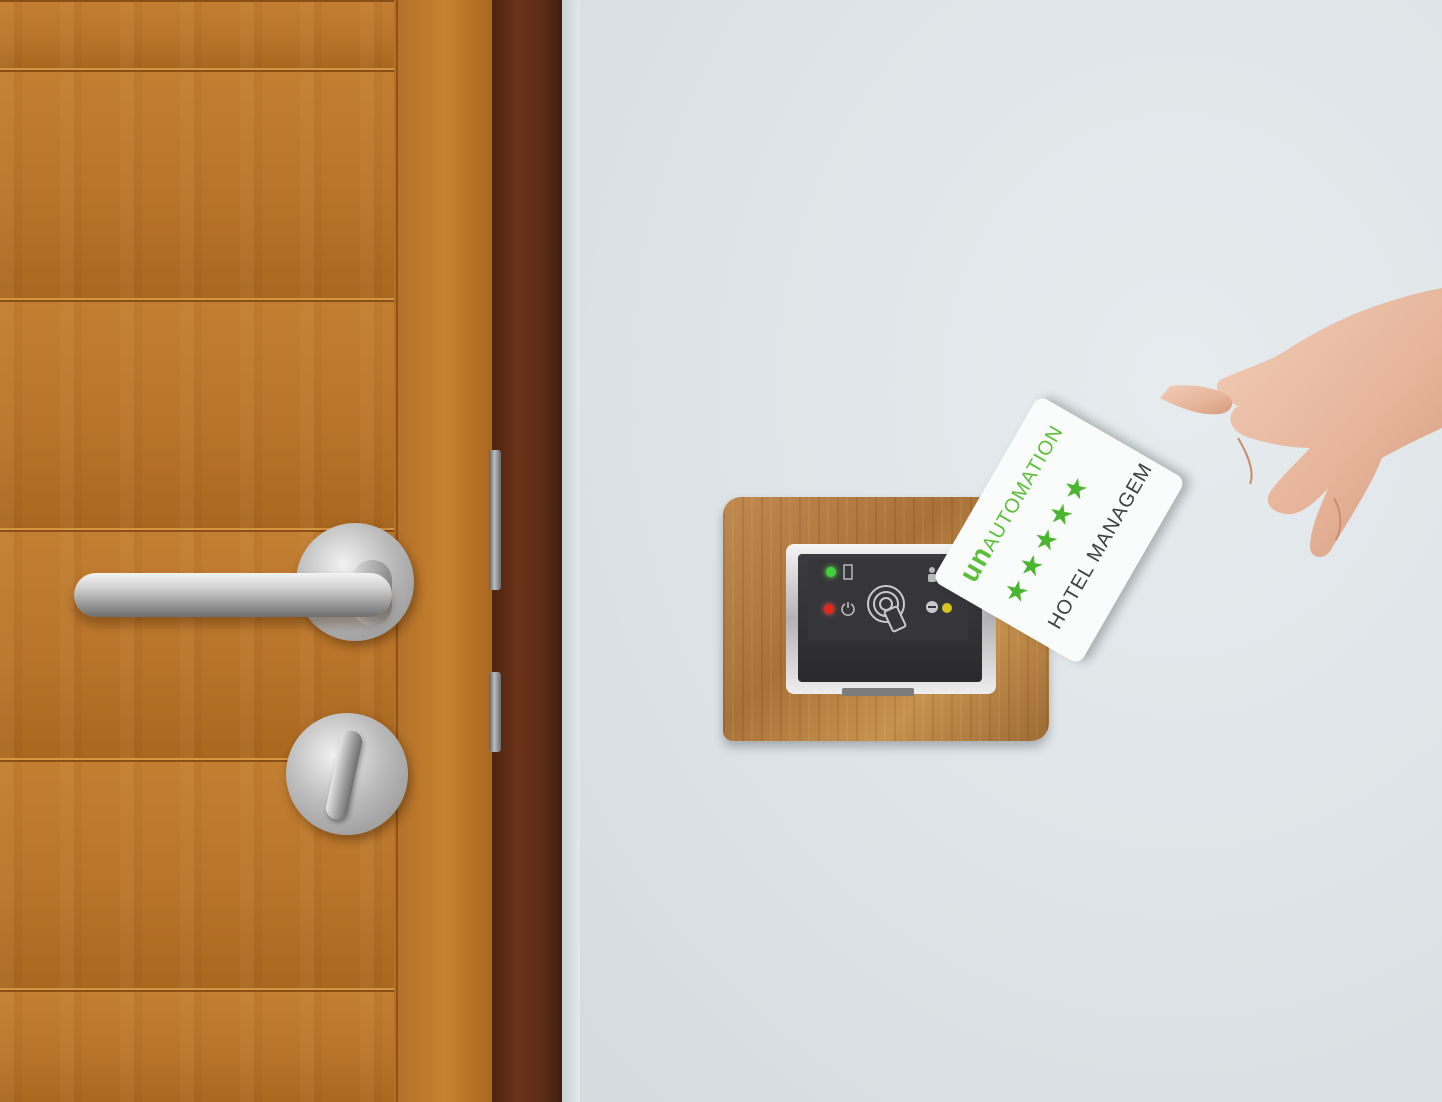 This screenshot has height=1102, width=1442. What do you see at coordinates (445, 551) in the screenshot?
I see `door-stile` at bounding box center [445, 551].